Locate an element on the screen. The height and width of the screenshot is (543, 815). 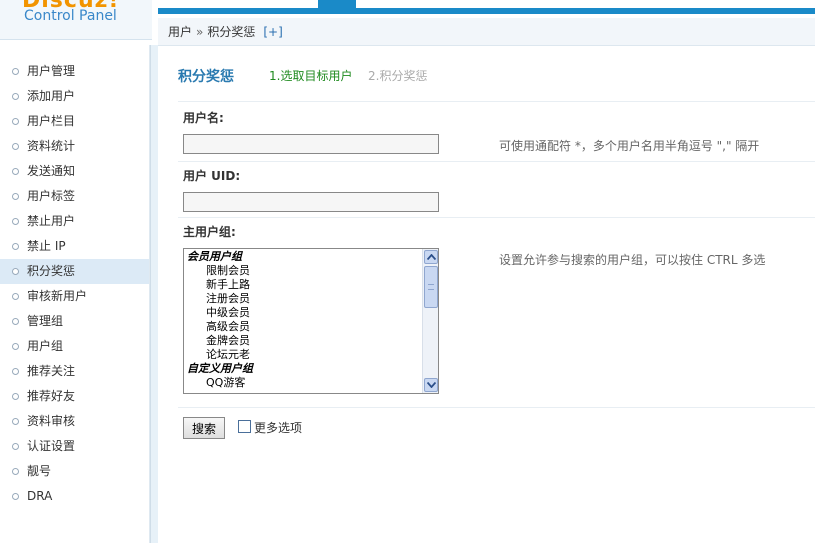
sidebar-item-label: 认证设置 is located at coordinates (51, 446).